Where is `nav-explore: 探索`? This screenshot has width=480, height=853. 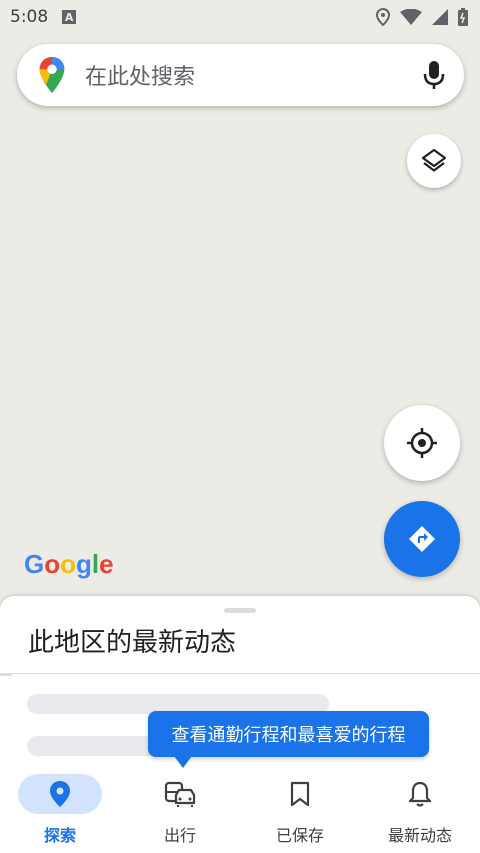
nav-explore: 探索 is located at coordinates (60, 810).